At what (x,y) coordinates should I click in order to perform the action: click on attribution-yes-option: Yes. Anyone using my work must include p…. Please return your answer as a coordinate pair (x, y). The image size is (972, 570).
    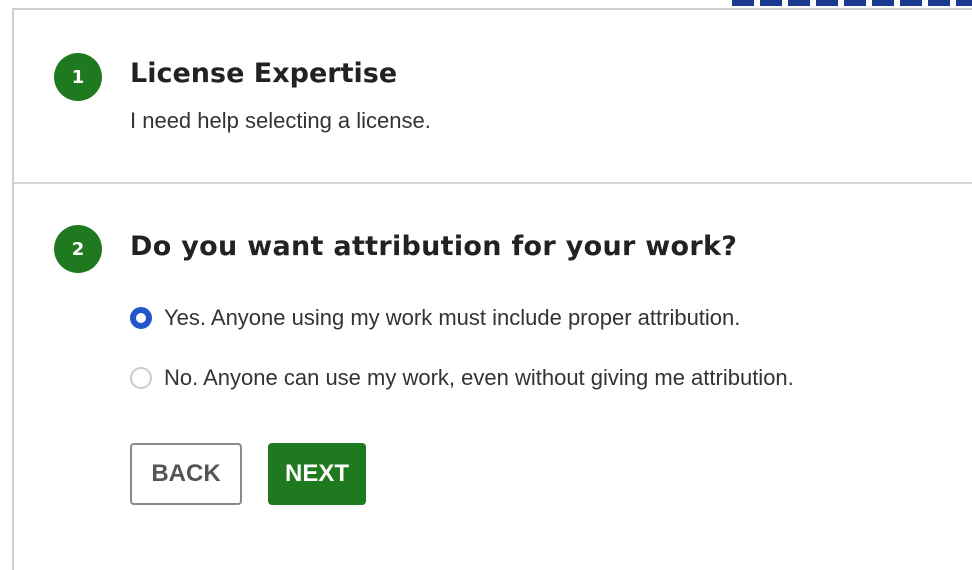
    Looking at the image, I should click on (435, 318).